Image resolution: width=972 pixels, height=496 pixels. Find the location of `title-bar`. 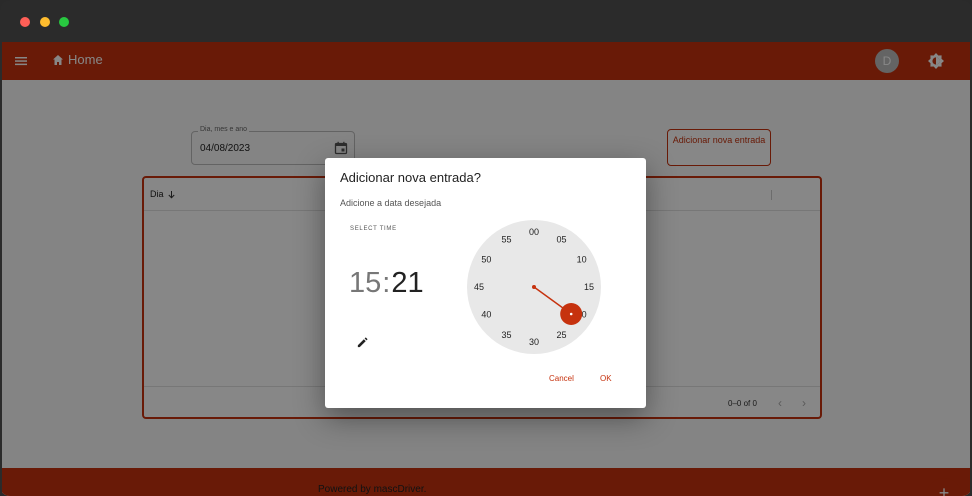

title-bar is located at coordinates (486, 21).